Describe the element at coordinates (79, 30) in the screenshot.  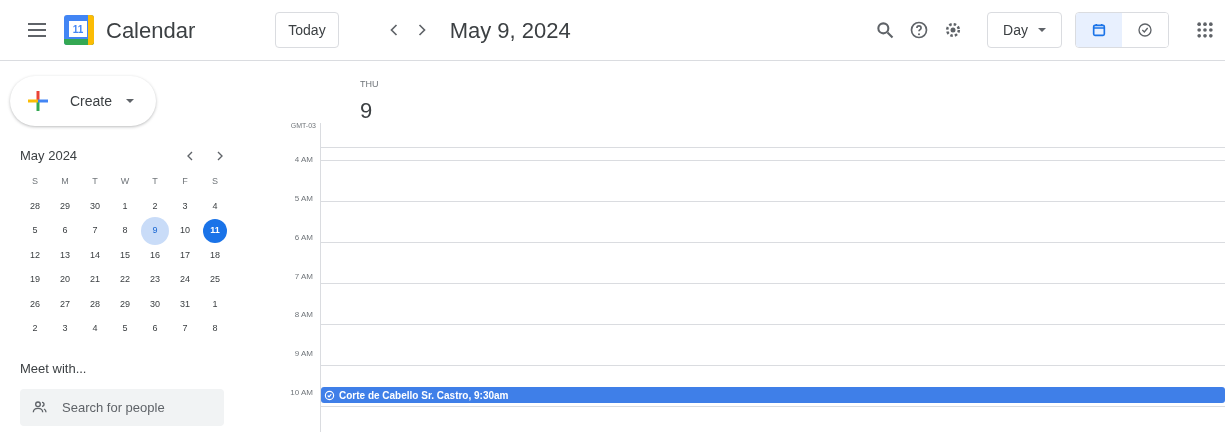
I see `calendar-logo: 11` at that location.